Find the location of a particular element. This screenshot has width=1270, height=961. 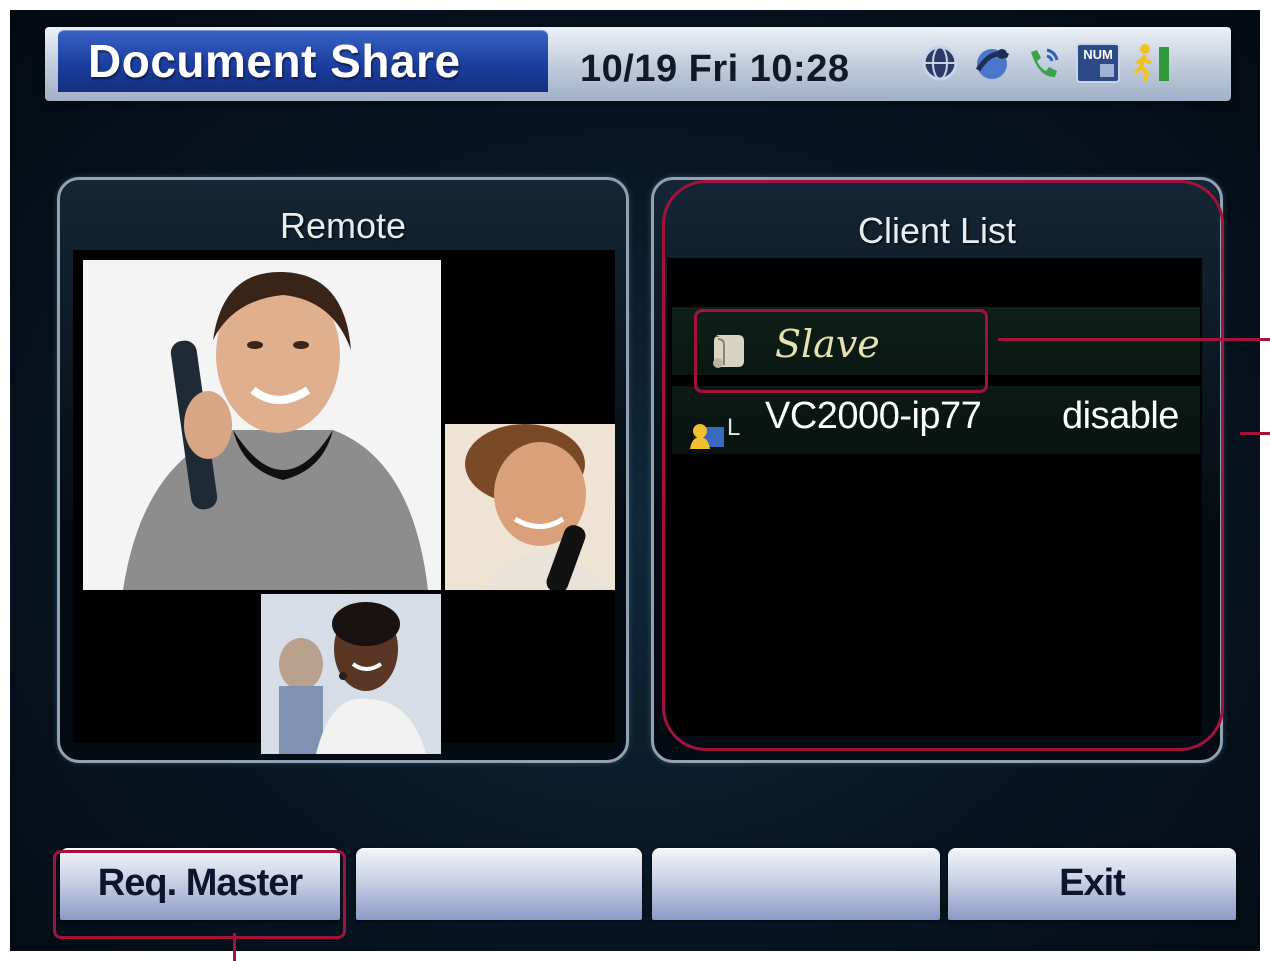

video-tile-main is located at coordinates (262, 425).